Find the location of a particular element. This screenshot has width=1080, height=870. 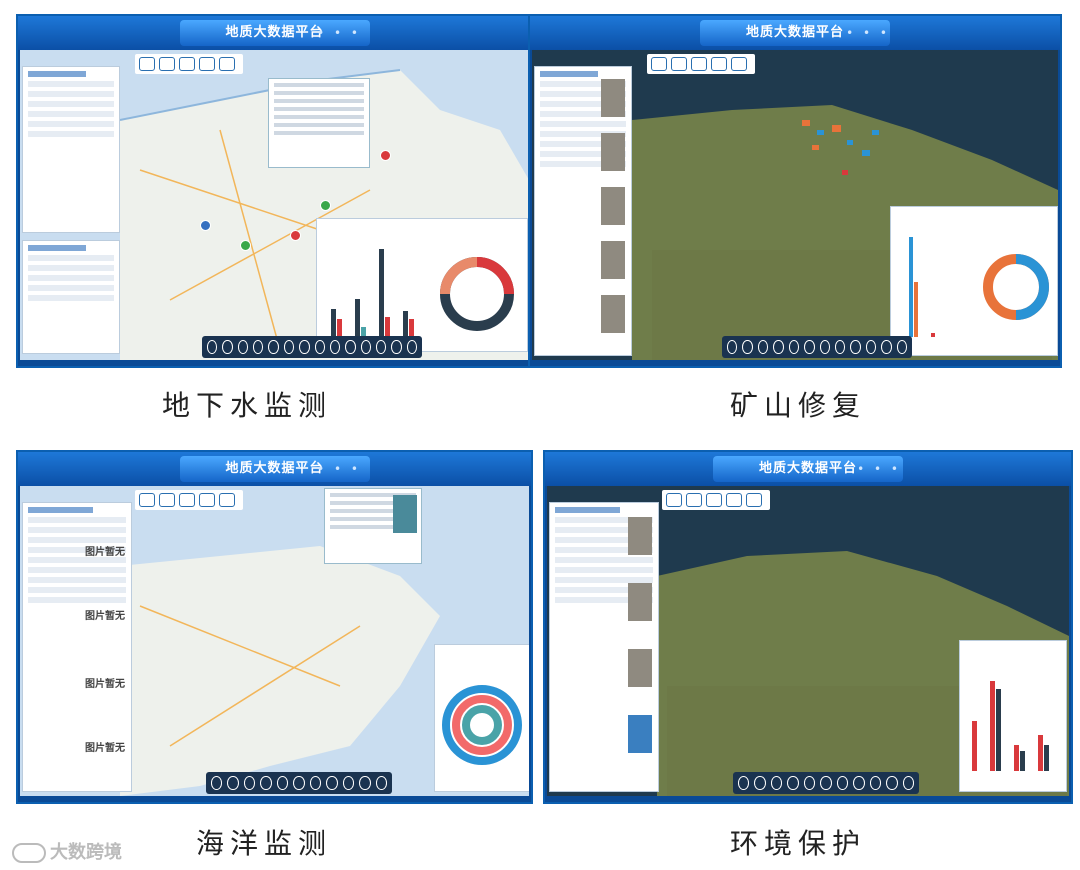

caption-mine-restoration: 矿山修复 is located at coordinates (798, 405).